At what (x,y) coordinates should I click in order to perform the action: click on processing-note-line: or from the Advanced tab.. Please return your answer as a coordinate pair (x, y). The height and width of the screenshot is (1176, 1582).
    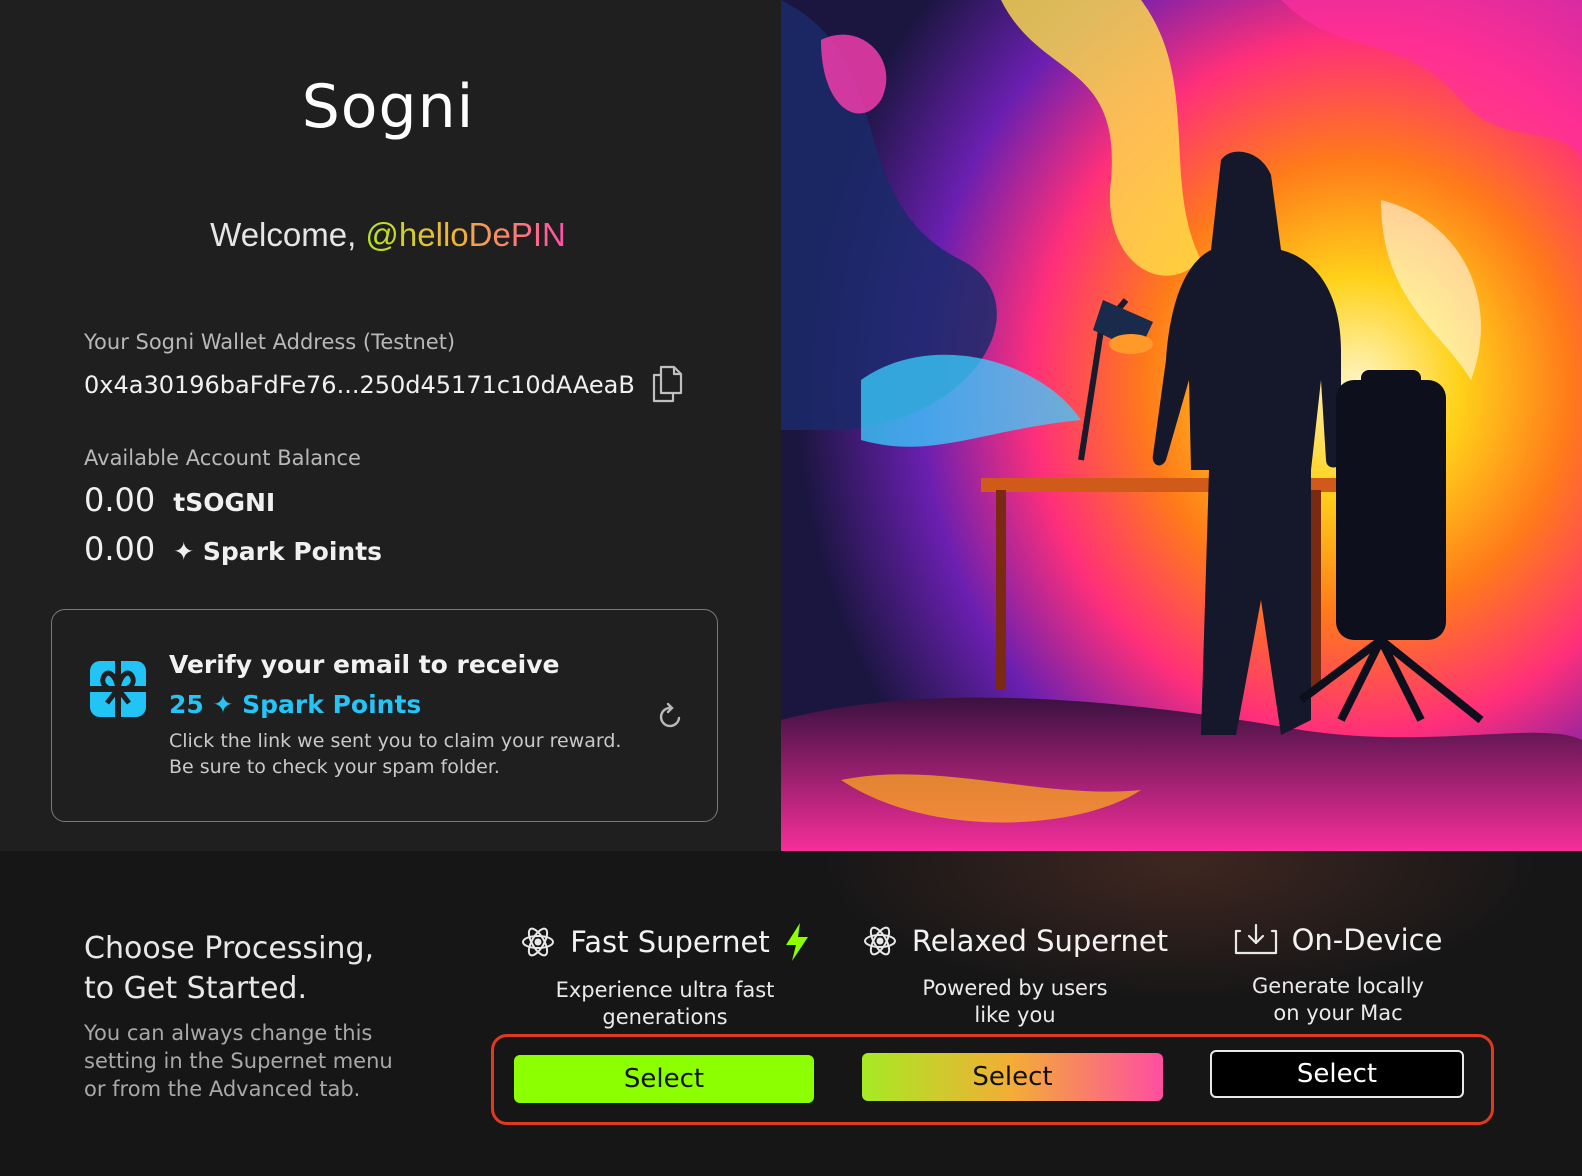
    Looking at the image, I should click on (222, 1089).